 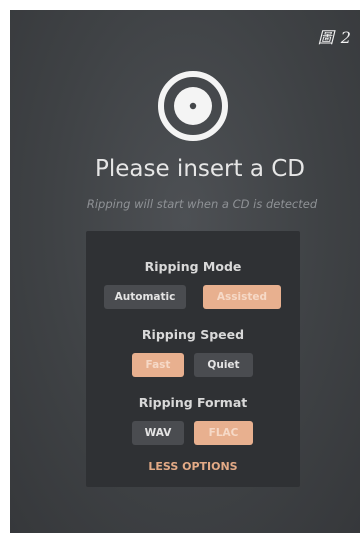 I want to click on less-options-link: LESS OPTIONS, so click(x=193, y=466).